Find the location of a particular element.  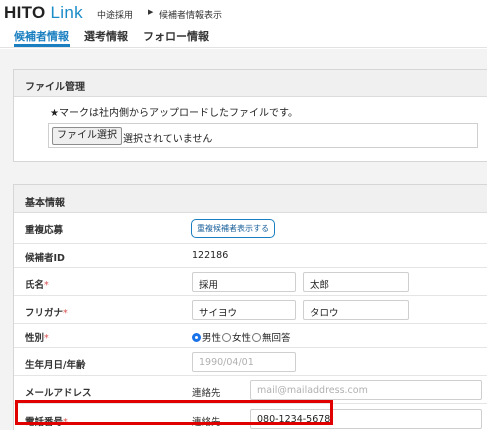

gender-radio-group: 男性 女性 無回答 is located at coordinates (241, 337).